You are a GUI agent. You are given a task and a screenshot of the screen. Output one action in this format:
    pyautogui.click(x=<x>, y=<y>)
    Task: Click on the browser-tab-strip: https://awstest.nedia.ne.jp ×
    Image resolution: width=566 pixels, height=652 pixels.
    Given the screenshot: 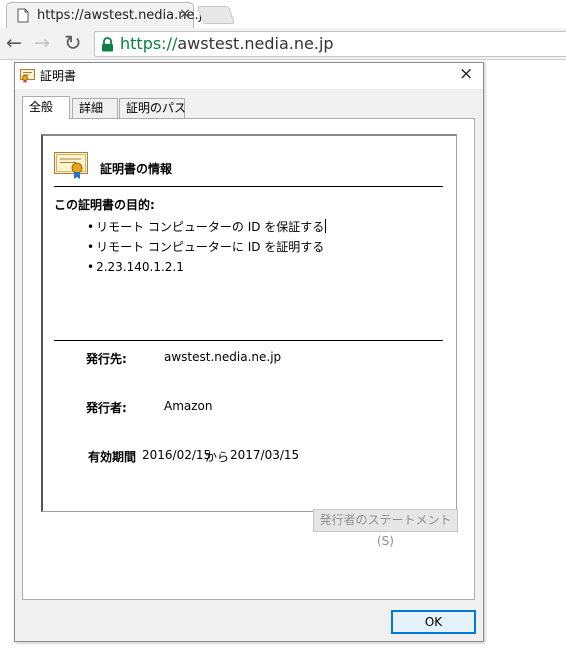 What is the action you would take?
    pyautogui.click(x=283, y=14)
    